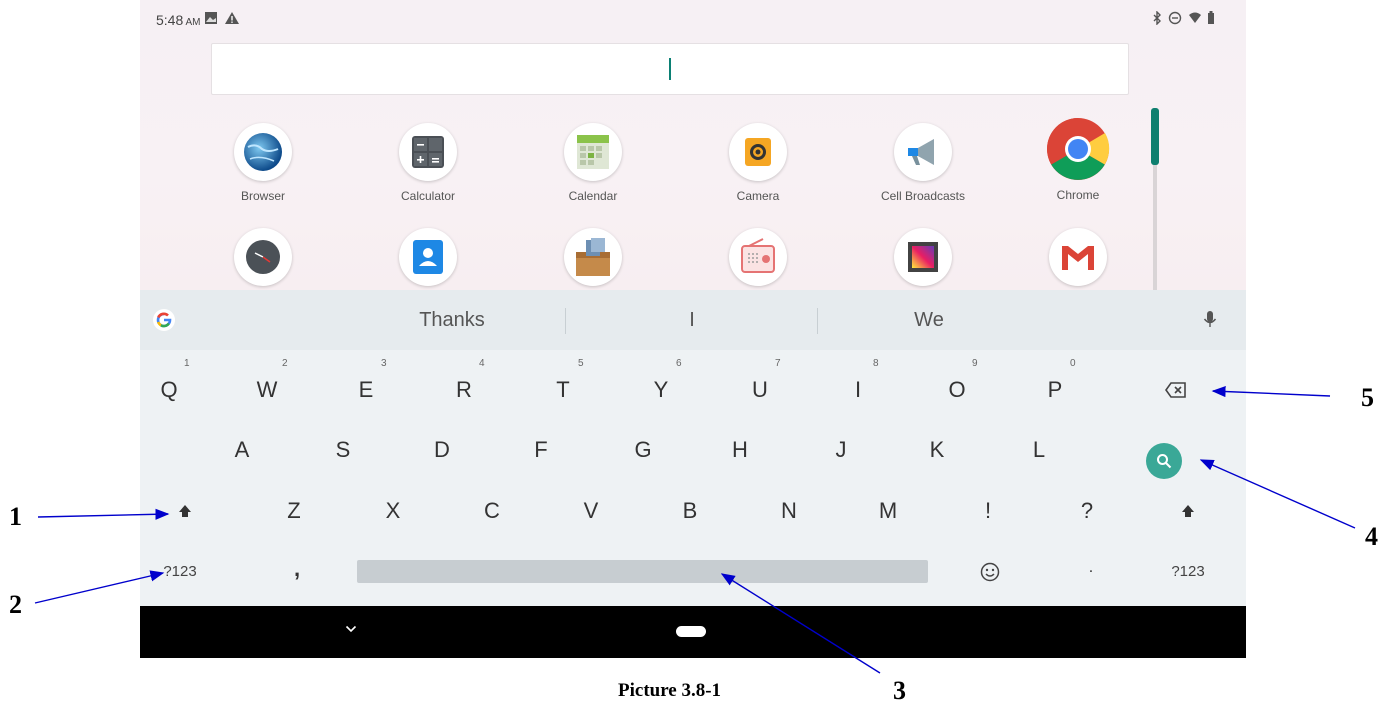 The image size is (1395, 706). What do you see at coordinates (1371, 536) in the screenshot?
I see `callout-4: 4` at bounding box center [1371, 536].